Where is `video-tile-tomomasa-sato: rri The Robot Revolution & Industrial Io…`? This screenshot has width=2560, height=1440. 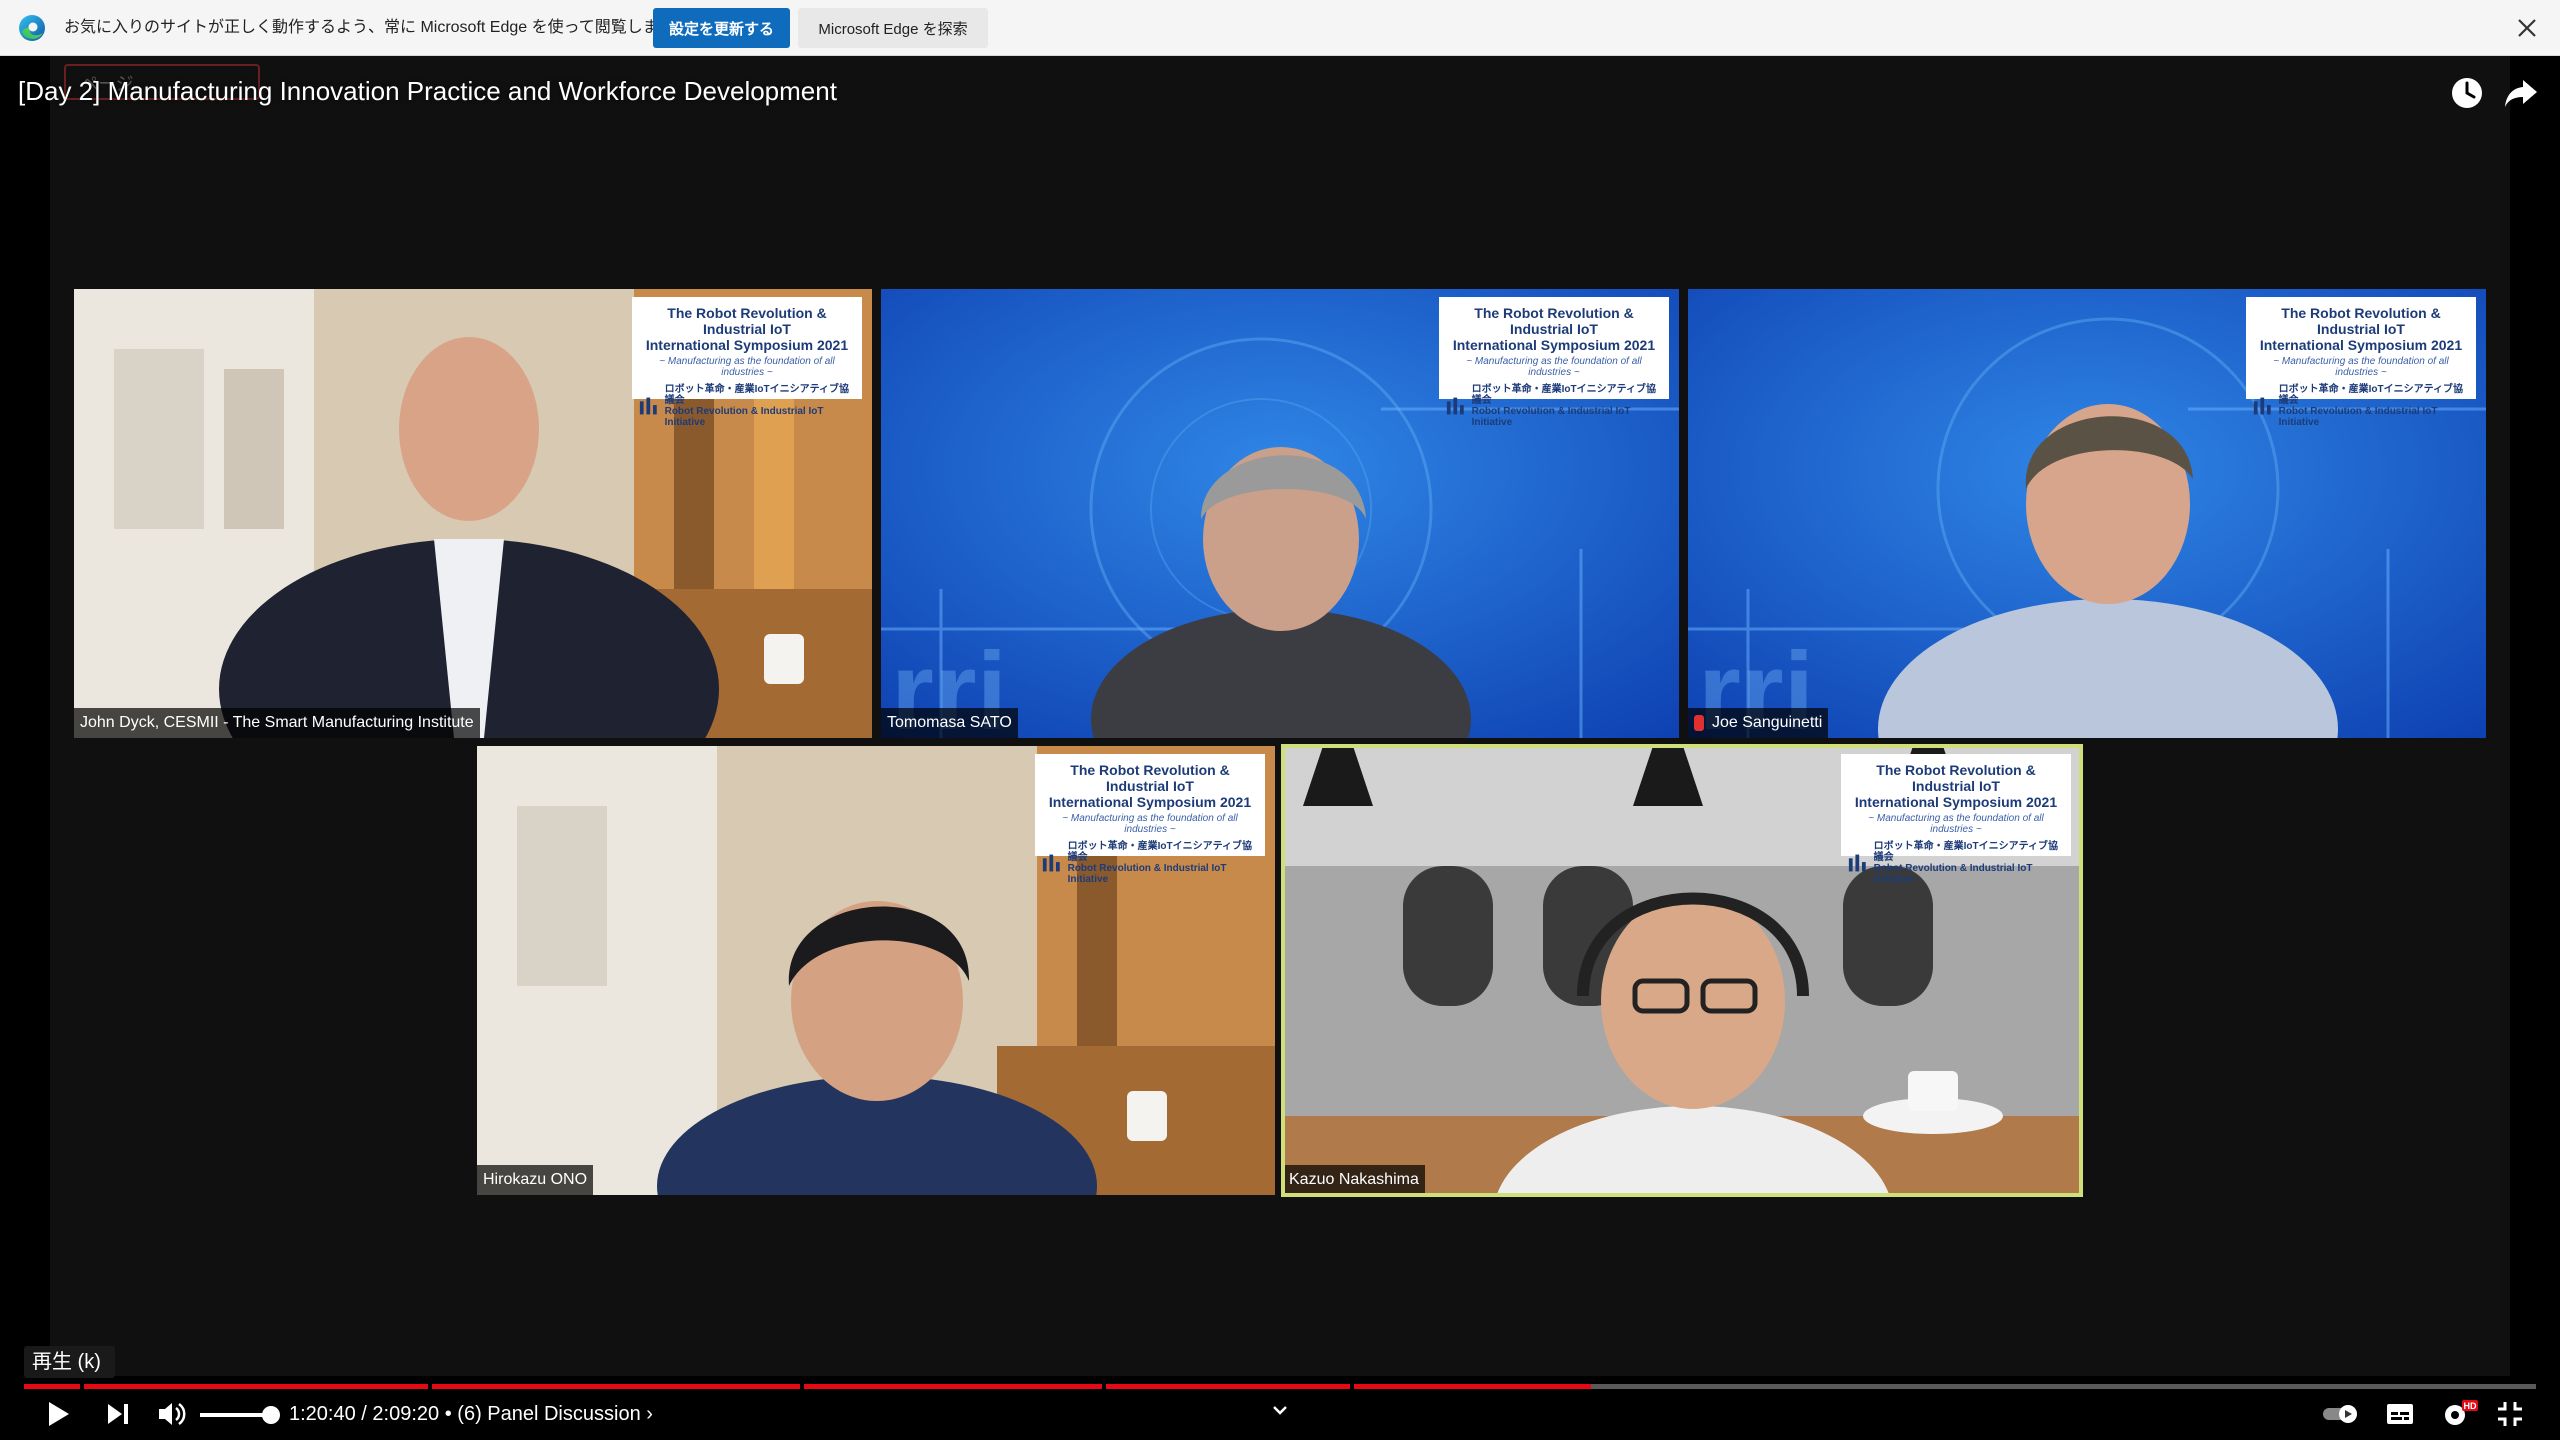
video-tile-tomomasa-sato: rri The Robot Revolution & Industrial Io… is located at coordinates (1280, 513).